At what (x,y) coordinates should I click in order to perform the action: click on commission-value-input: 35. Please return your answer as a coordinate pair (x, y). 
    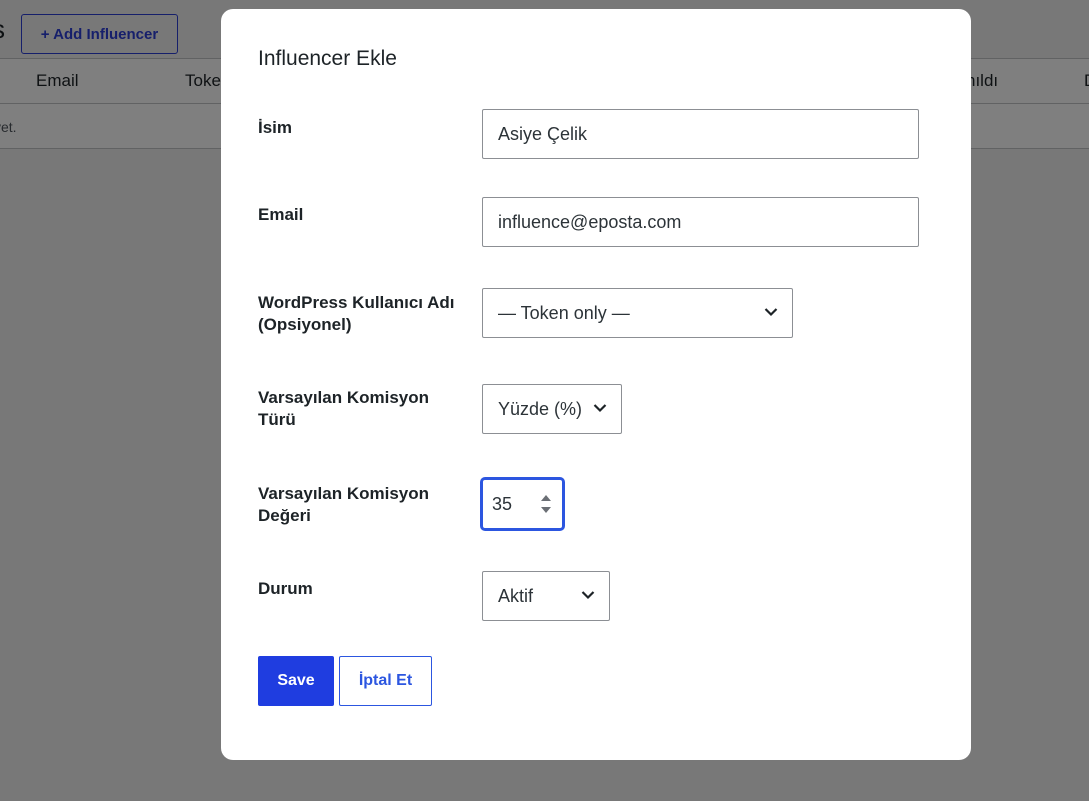
    Looking at the image, I should click on (522, 504).